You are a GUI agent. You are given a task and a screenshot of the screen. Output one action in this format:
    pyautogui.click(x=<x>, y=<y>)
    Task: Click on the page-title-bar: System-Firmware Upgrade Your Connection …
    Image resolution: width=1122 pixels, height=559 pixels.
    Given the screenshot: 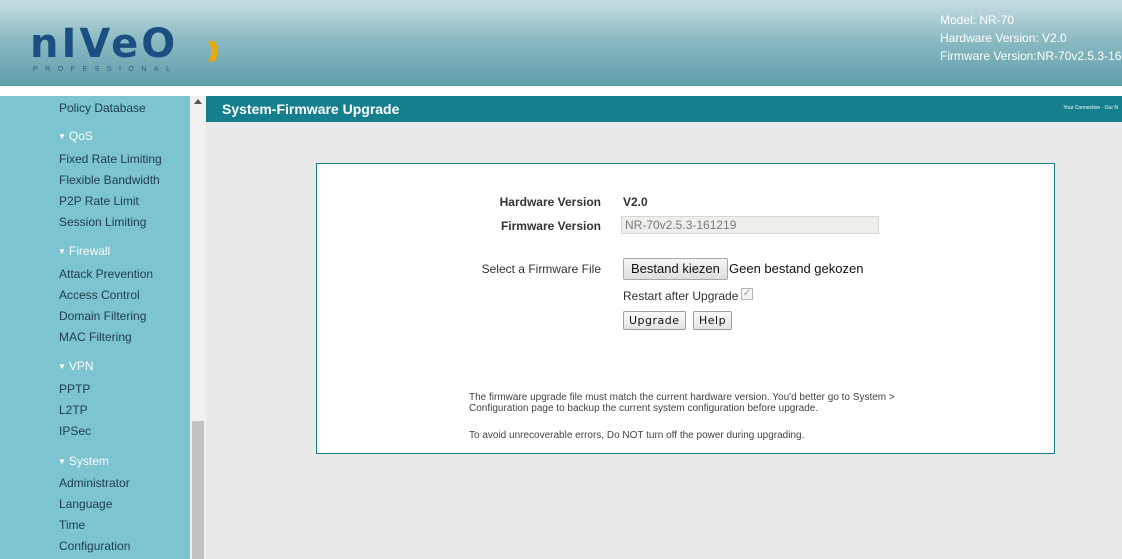 What is the action you would take?
    pyautogui.click(x=664, y=109)
    